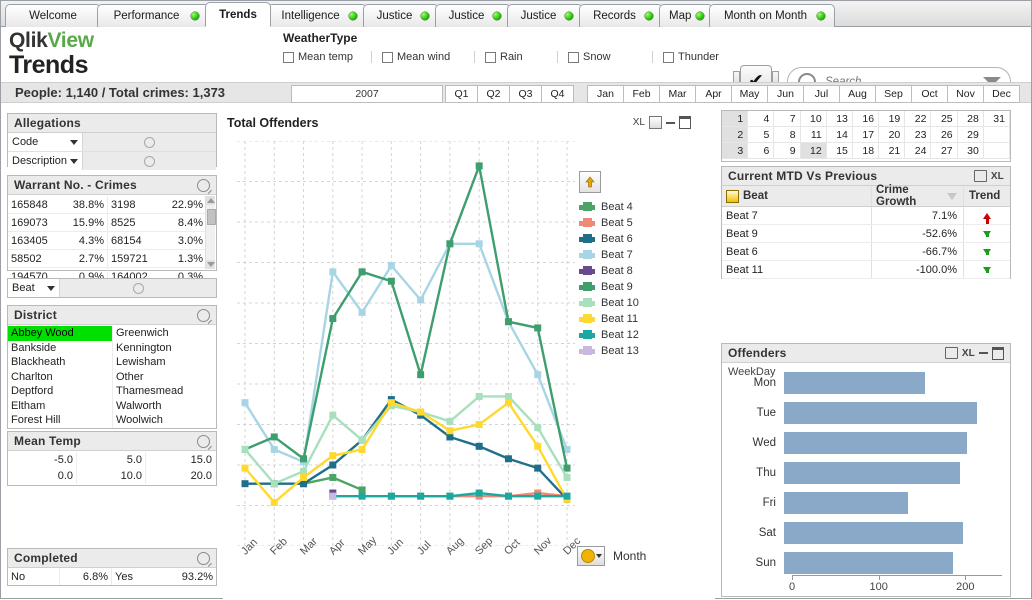 The image size is (1032, 600). What do you see at coordinates (866, 234) in the screenshot?
I see `table-row: Beat 9 -52.6%` at bounding box center [866, 234].